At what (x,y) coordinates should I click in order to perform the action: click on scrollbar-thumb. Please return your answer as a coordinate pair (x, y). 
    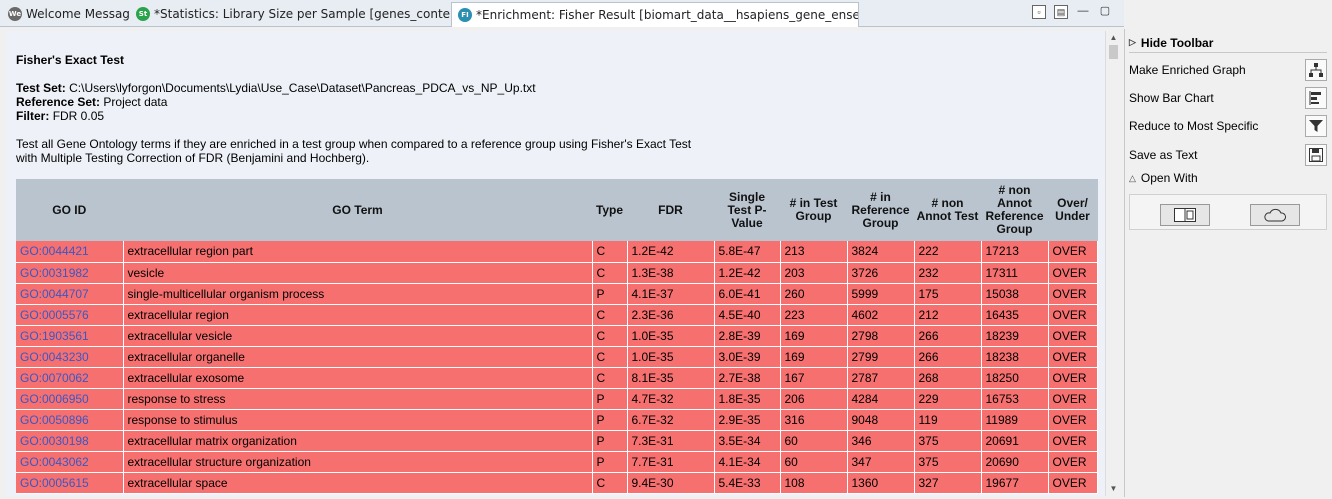
    Looking at the image, I should click on (1113, 52).